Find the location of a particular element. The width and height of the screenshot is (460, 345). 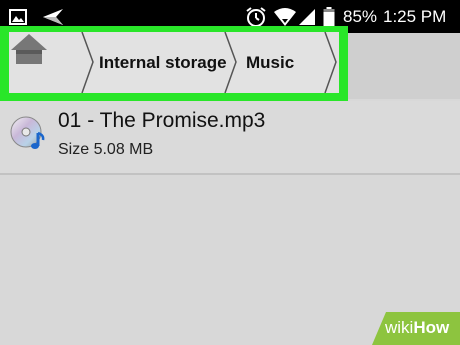

breadcrumb: Internal storage Music is located at coordinates (174, 62).